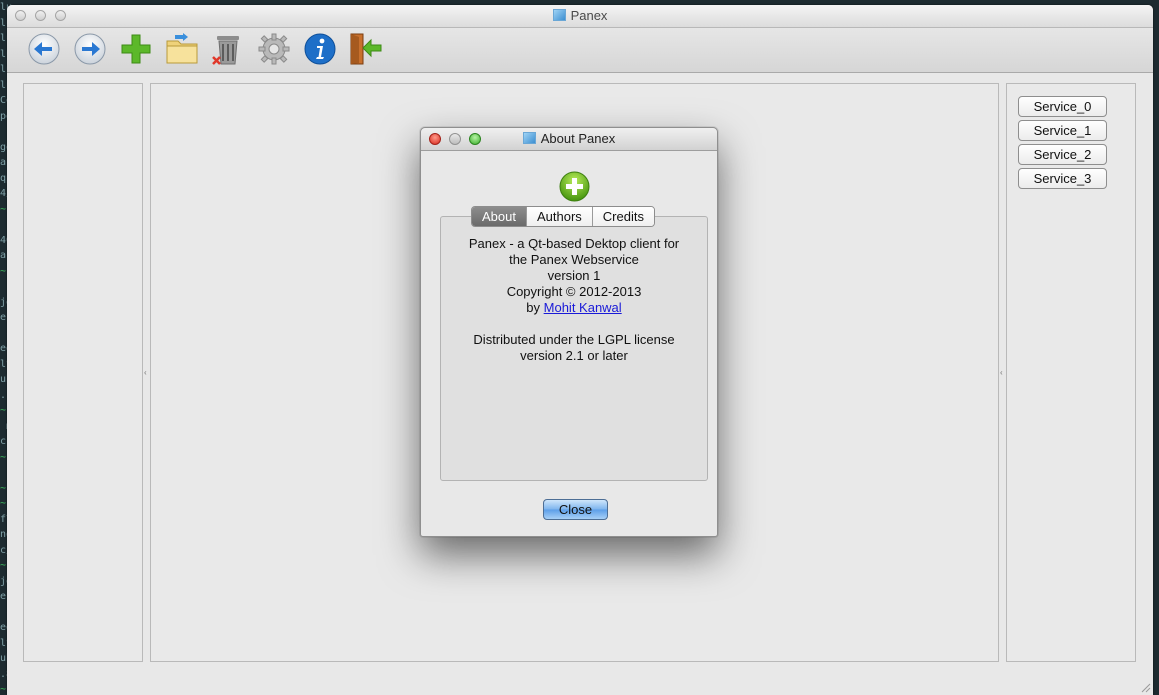 Image resolution: width=1159 pixels, height=695 pixels. I want to click on arrow-right-icon, so click(90, 49).